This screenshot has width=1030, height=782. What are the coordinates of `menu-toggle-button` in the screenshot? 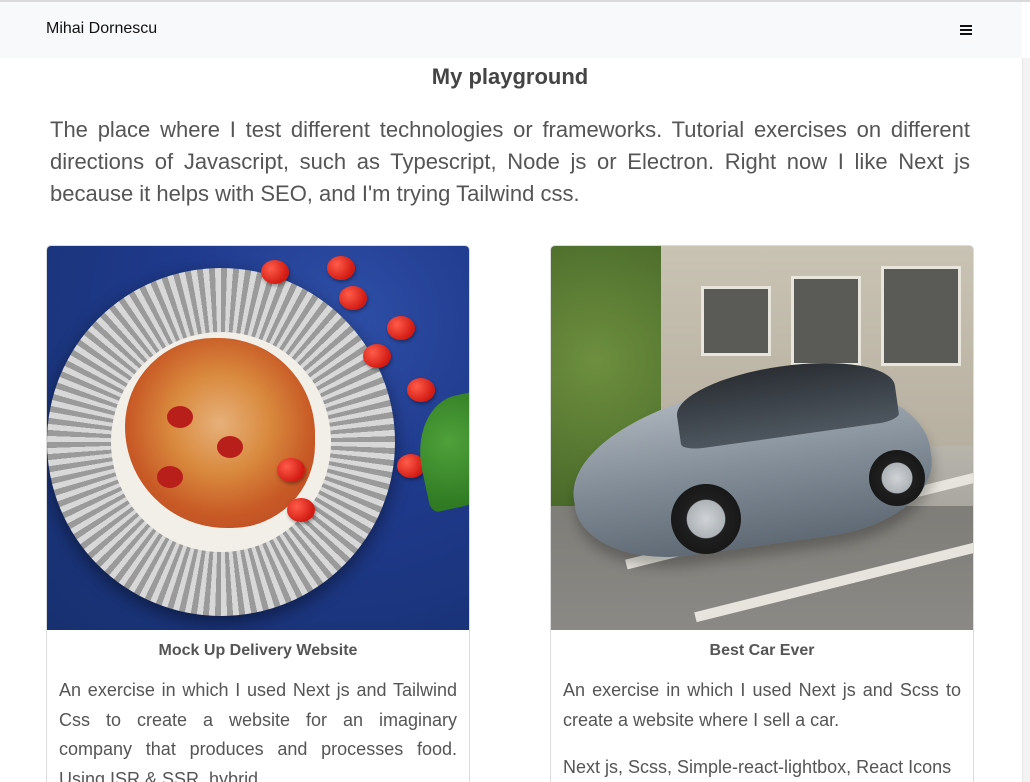 It's located at (966, 30).